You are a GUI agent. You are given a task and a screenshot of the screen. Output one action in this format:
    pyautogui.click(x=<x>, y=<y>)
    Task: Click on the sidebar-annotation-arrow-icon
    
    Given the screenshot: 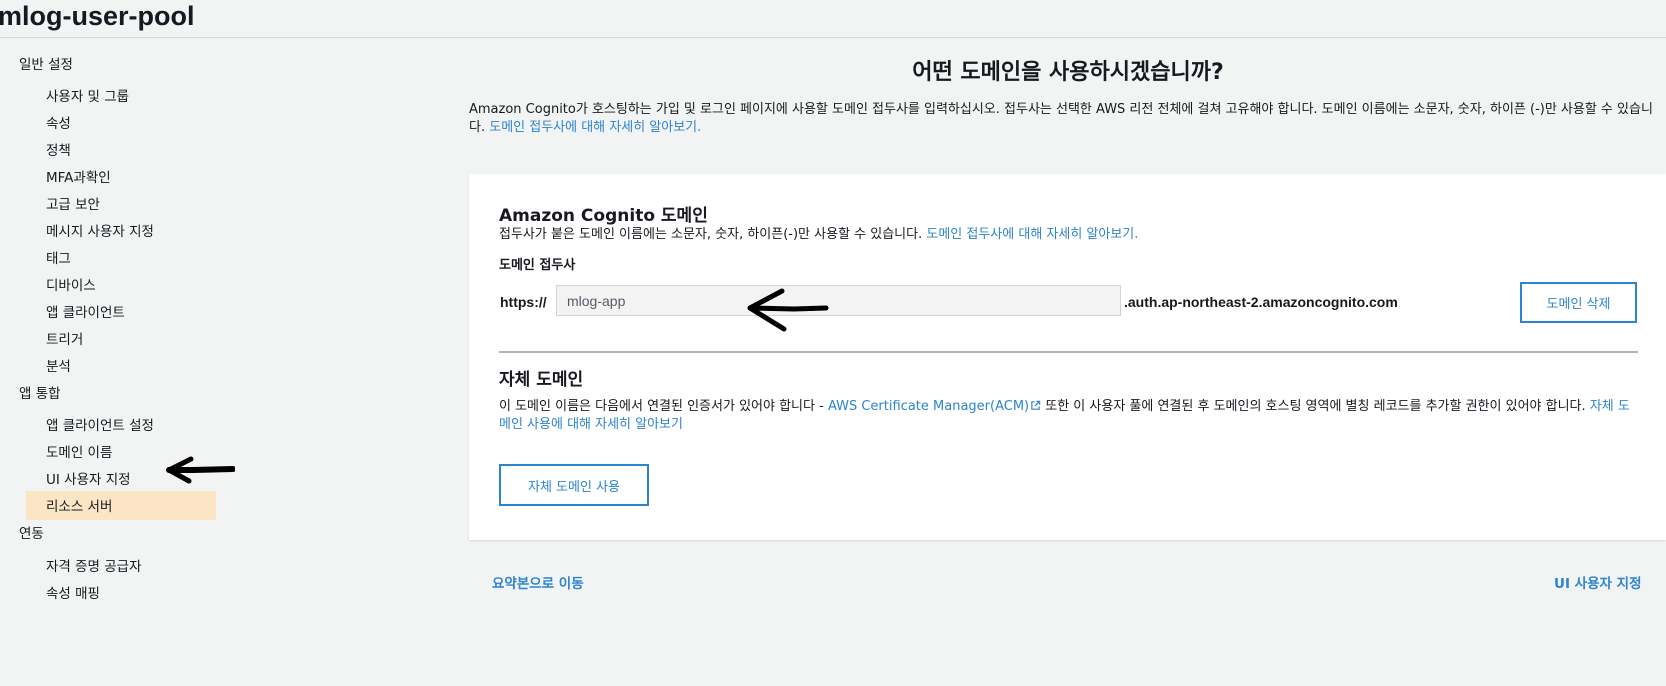 What is the action you would take?
    pyautogui.click(x=200, y=470)
    